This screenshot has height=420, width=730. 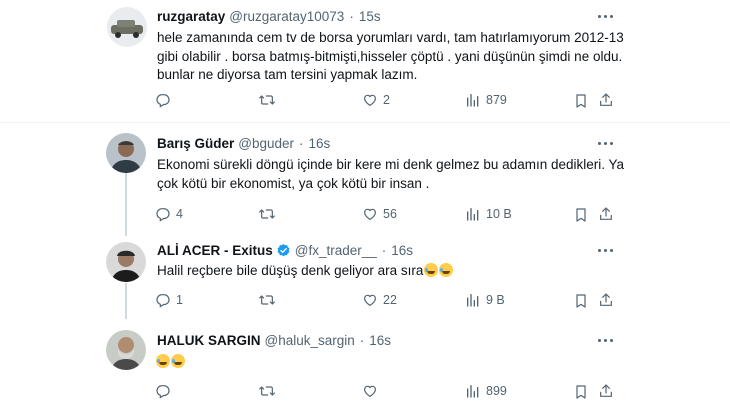 I want to click on like-count: 56, so click(x=390, y=214).